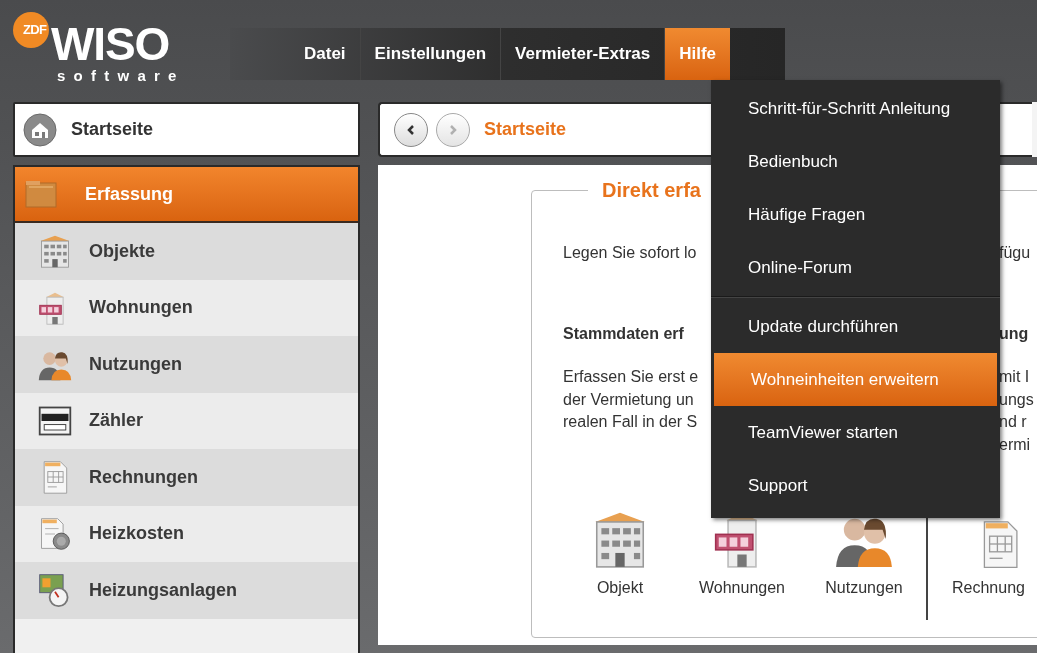 Image resolution: width=1037 pixels, height=653 pixels. What do you see at coordinates (1014, 333) in the screenshot?
I see `section-heading: ung` at bounding box center [1014, 333].